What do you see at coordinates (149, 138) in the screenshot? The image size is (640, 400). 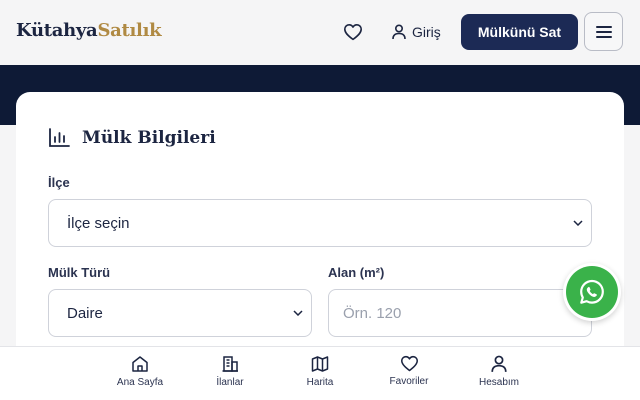 I see `section-title: Mülk Bilgileri` at bounding box center [149, 138].